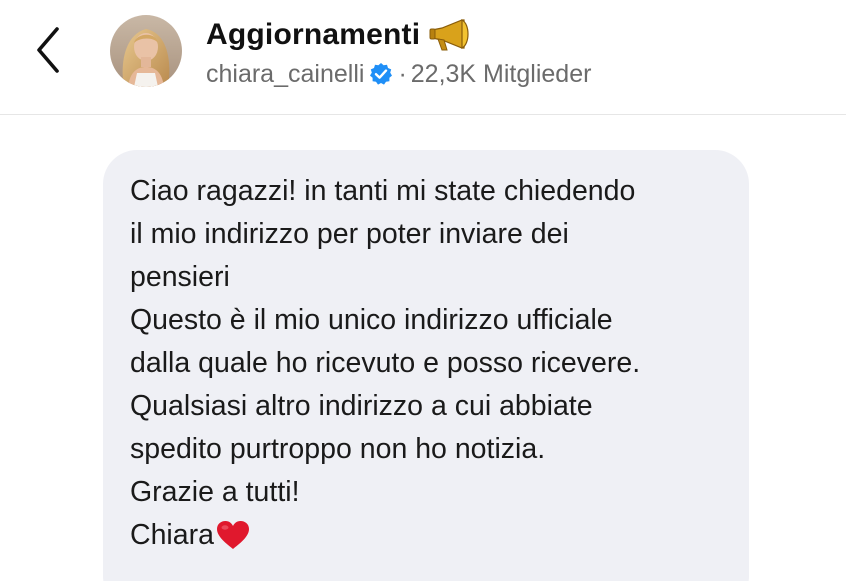 The height and width of the screenshot is (581, 846). What do you see at coordinates (381, 74) in the screenshot?
I see `verified-badge-icon` at bounding box center [381, 74].